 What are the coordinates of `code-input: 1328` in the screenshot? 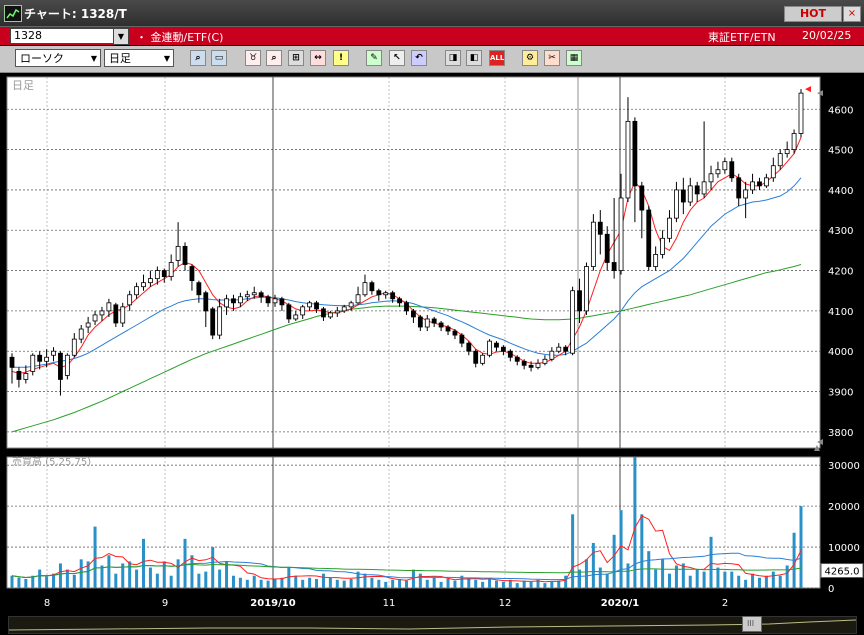 It's located at (62, 36).